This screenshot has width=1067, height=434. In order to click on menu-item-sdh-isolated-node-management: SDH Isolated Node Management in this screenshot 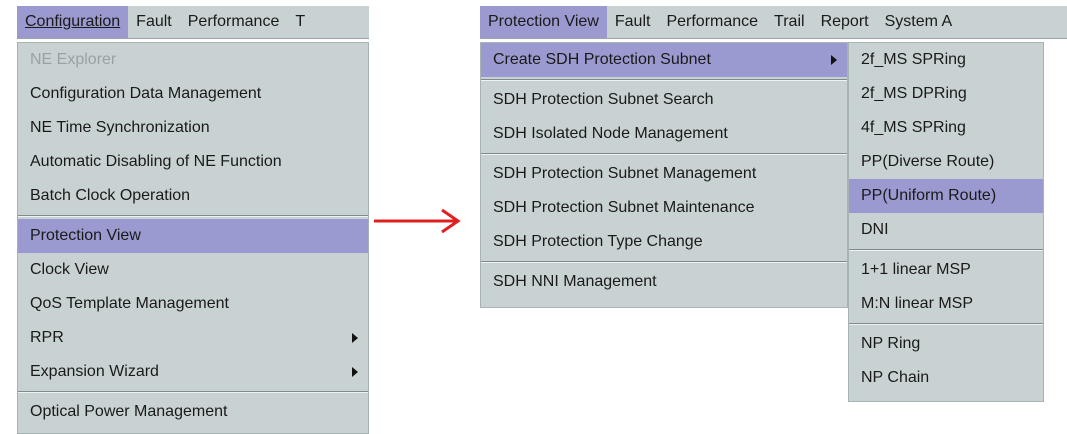, I will do `click(664, 134)`.